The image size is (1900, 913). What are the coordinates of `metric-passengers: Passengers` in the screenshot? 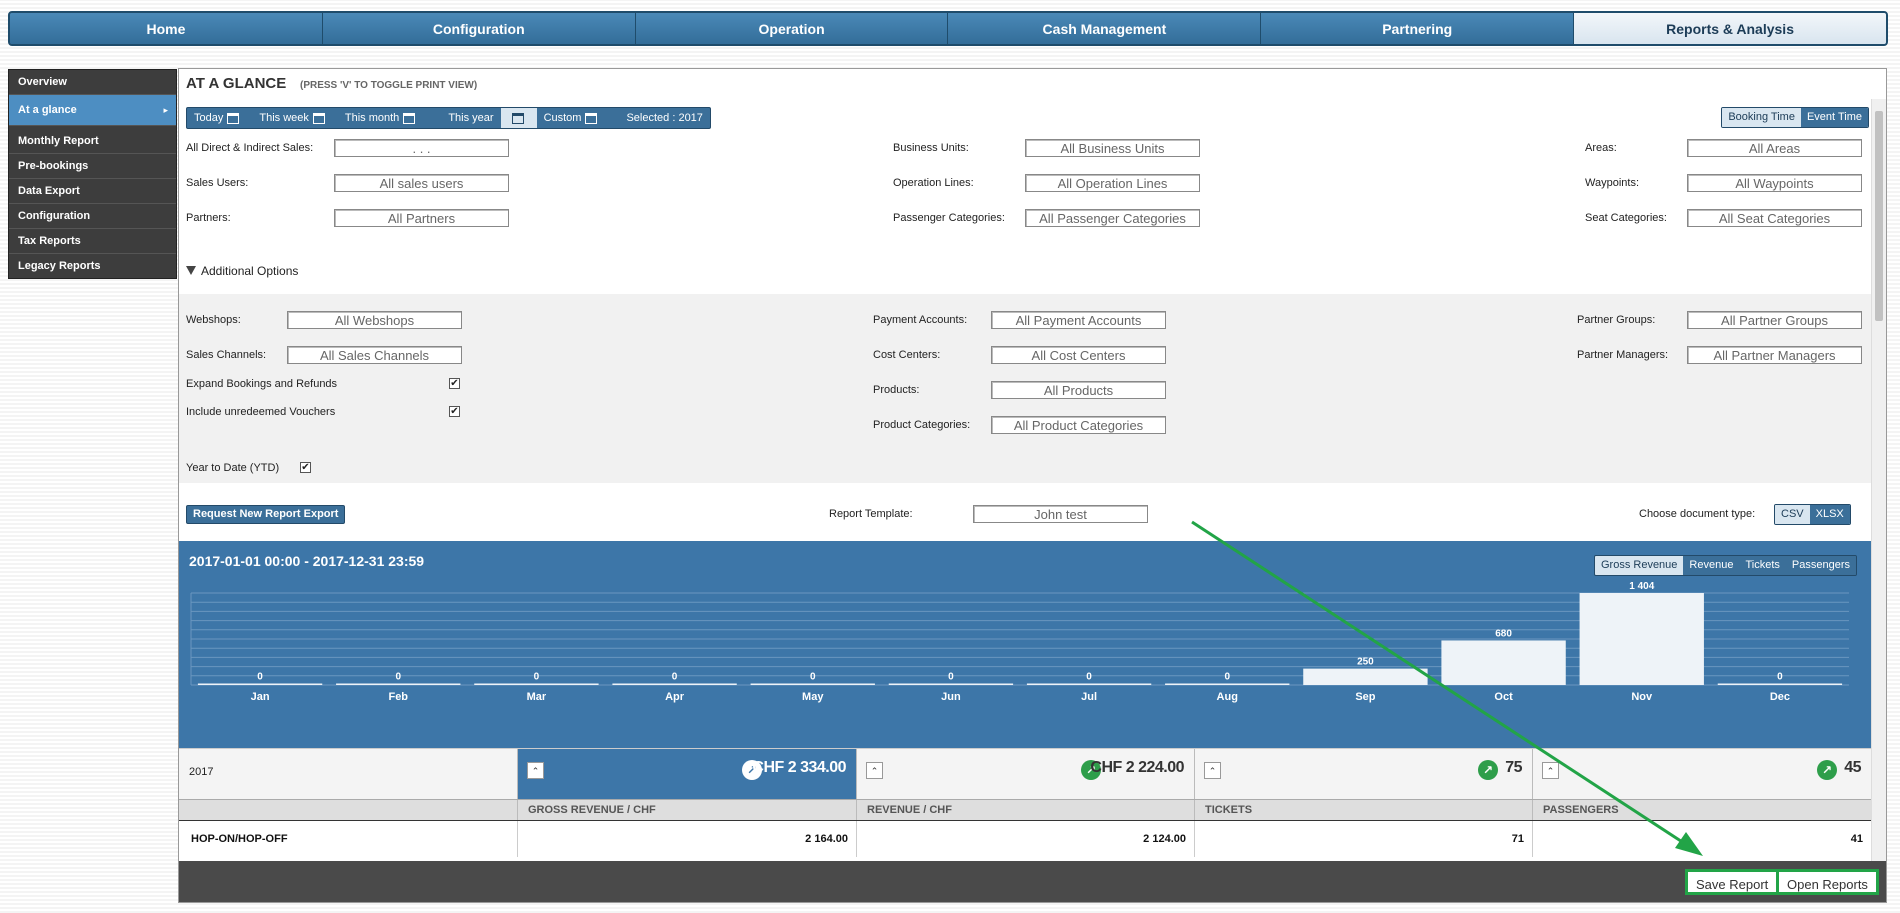 It's located at (1820, 565).